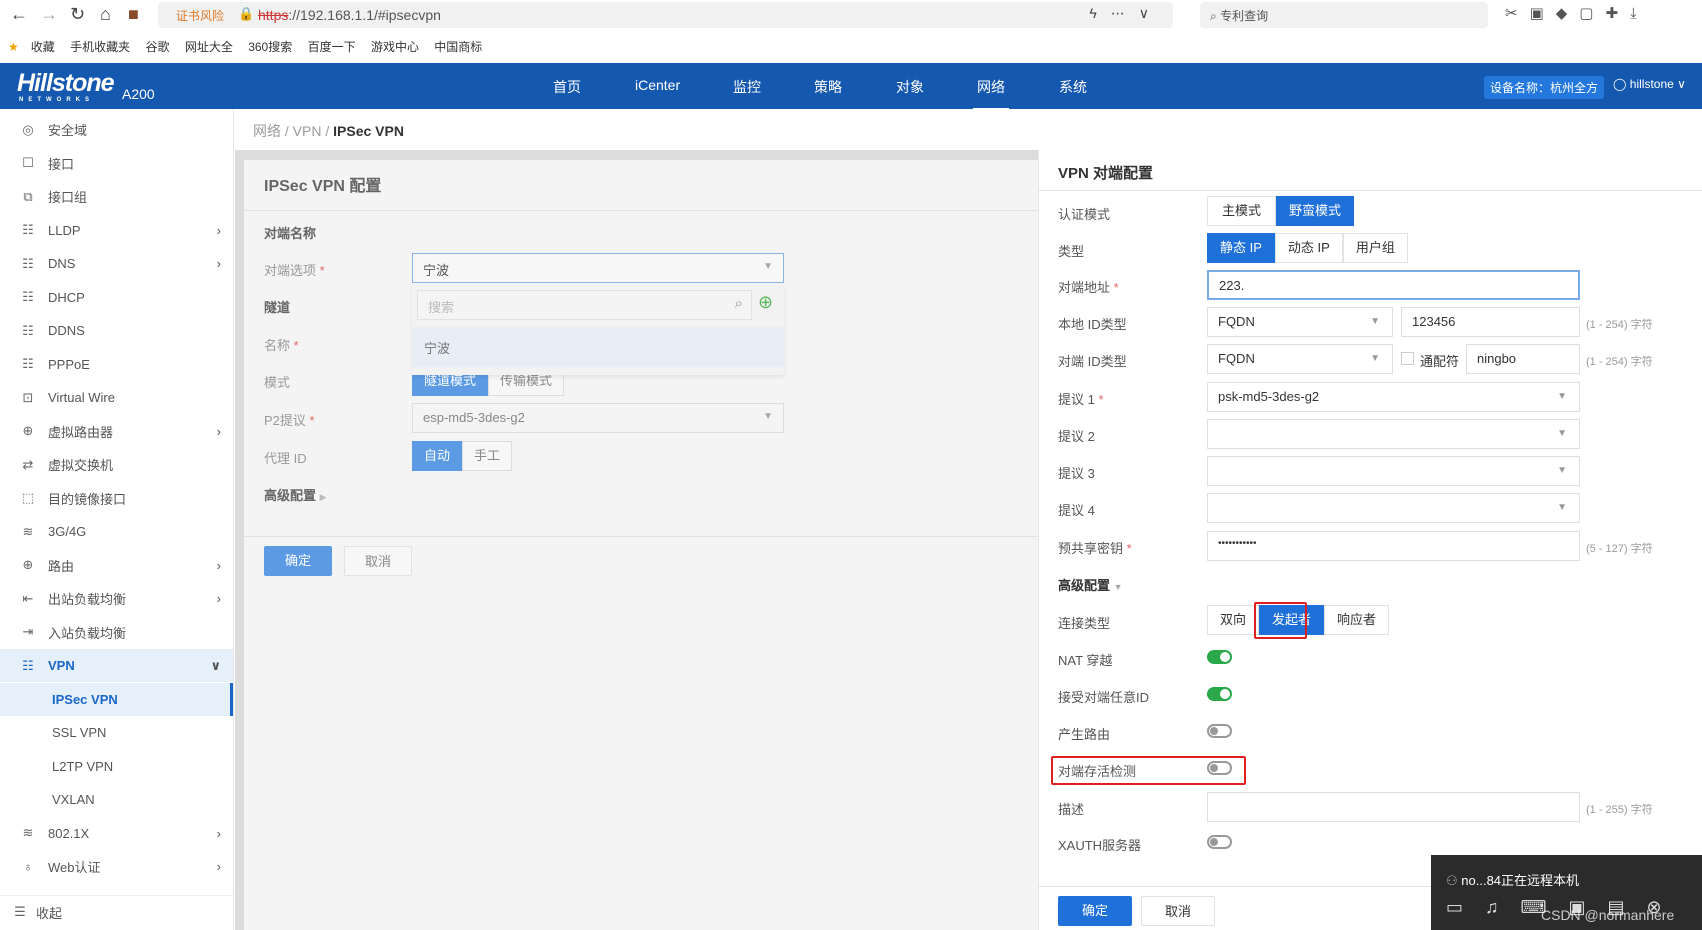  Describe the element at coordinates (1393, 546) in the screenshot. I see `psk-input: •••••••••••` at that location.